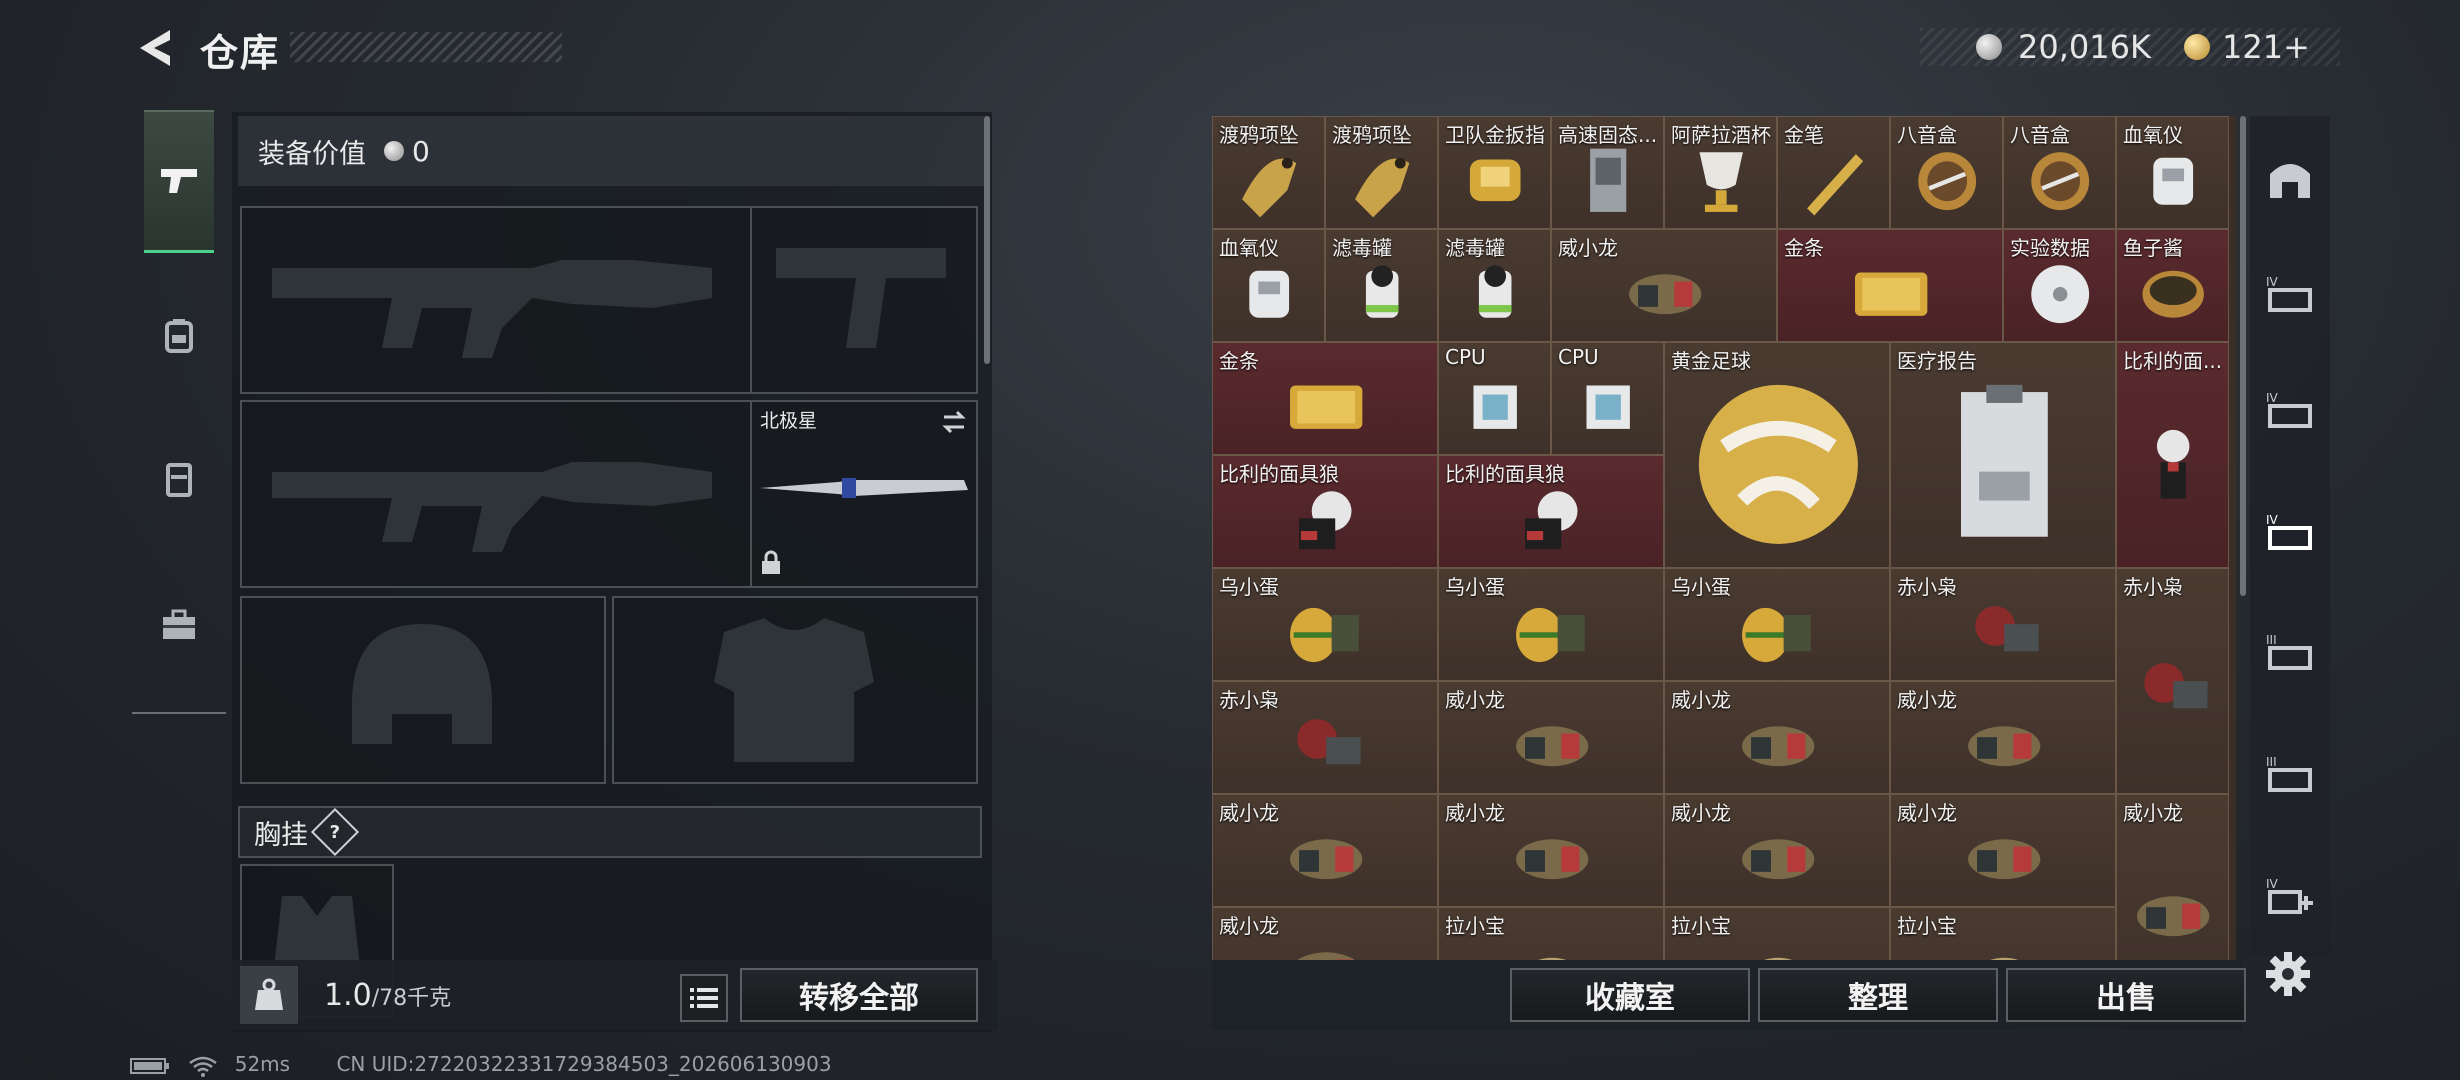  I want to click on grid-item-gold-ring: 卫队金扳指, so click(1494, 172).